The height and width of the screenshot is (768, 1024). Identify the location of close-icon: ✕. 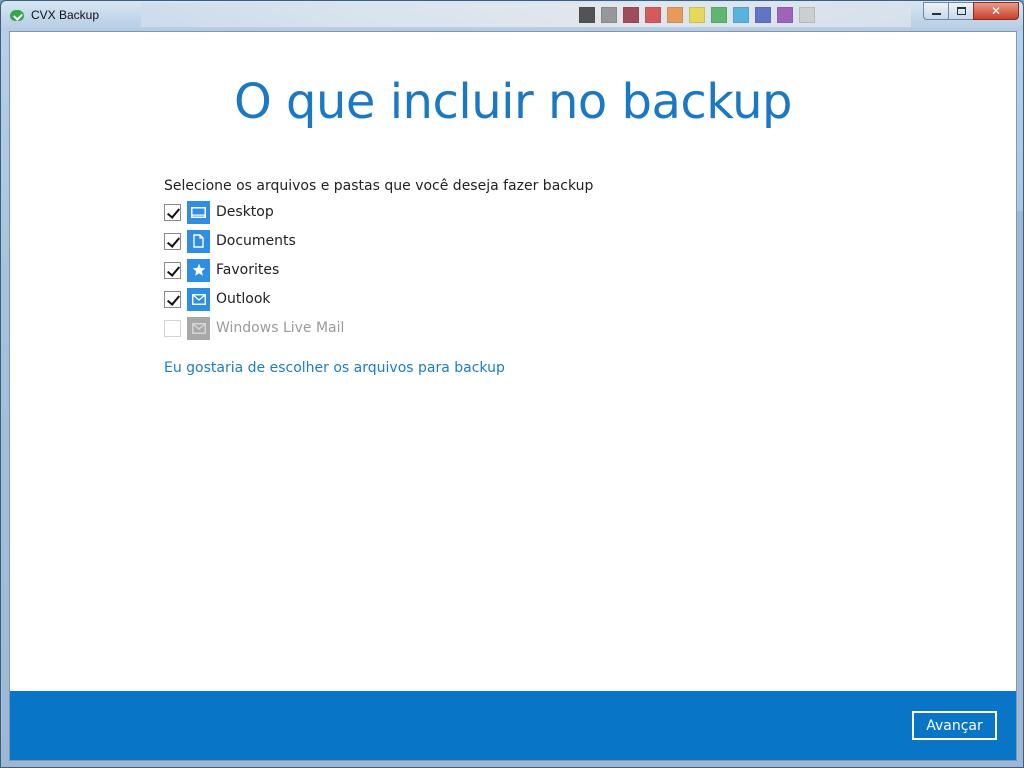
(996, 11).